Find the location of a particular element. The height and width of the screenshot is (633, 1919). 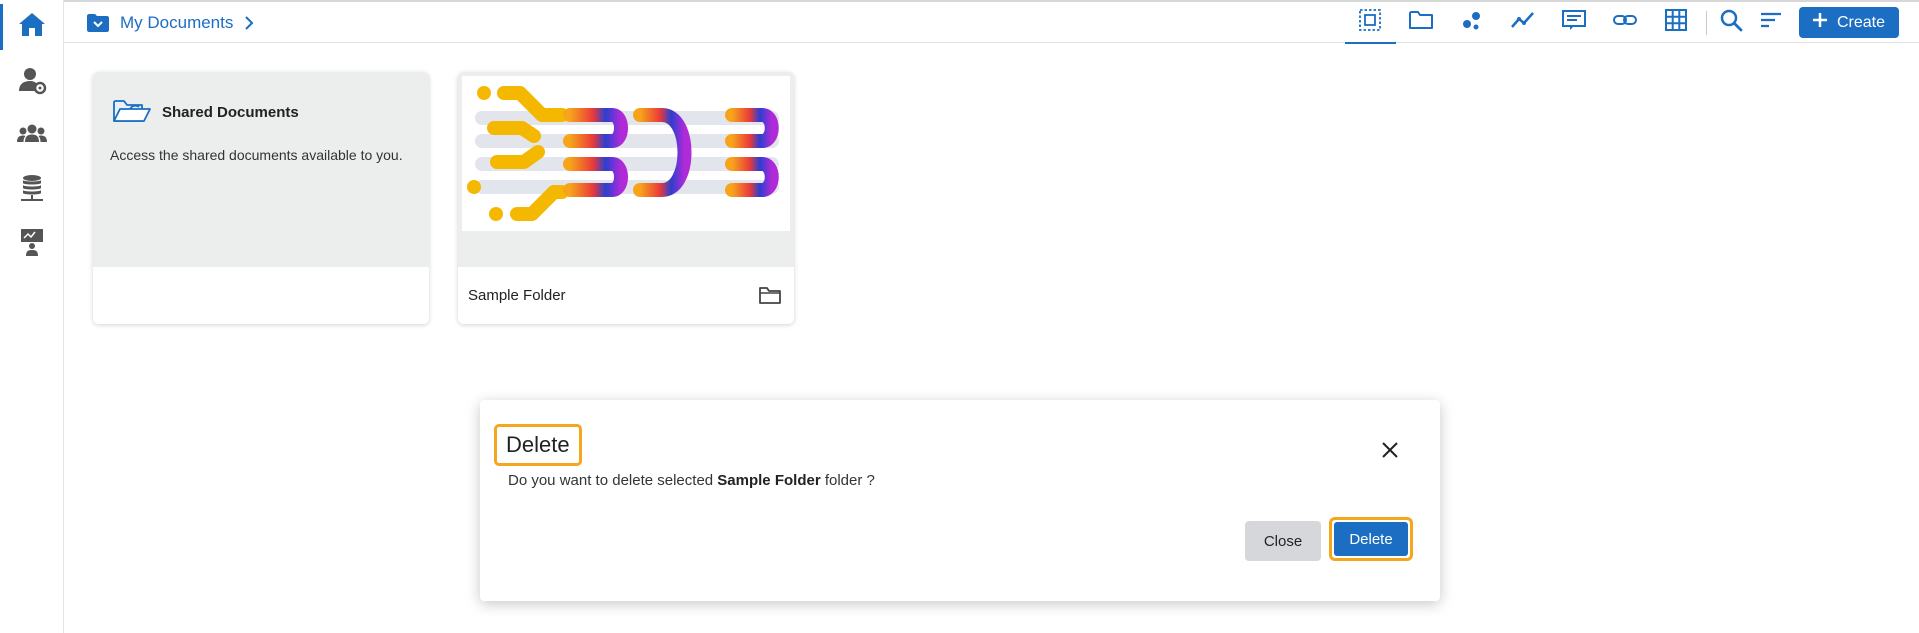

dialog-message-suffix: folder ? is located at coordinates (847, 480).